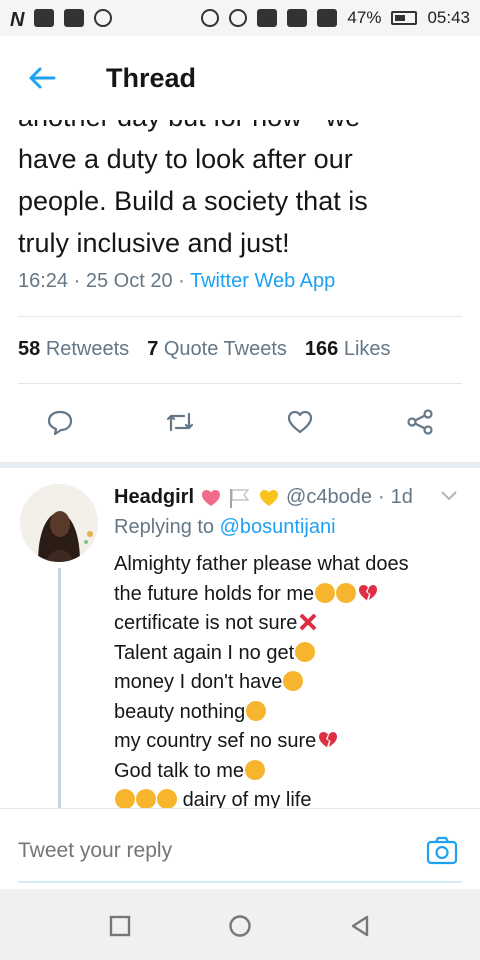 This screenshot has width=480, height=960. I want to click on like-button, so click(300, 422).